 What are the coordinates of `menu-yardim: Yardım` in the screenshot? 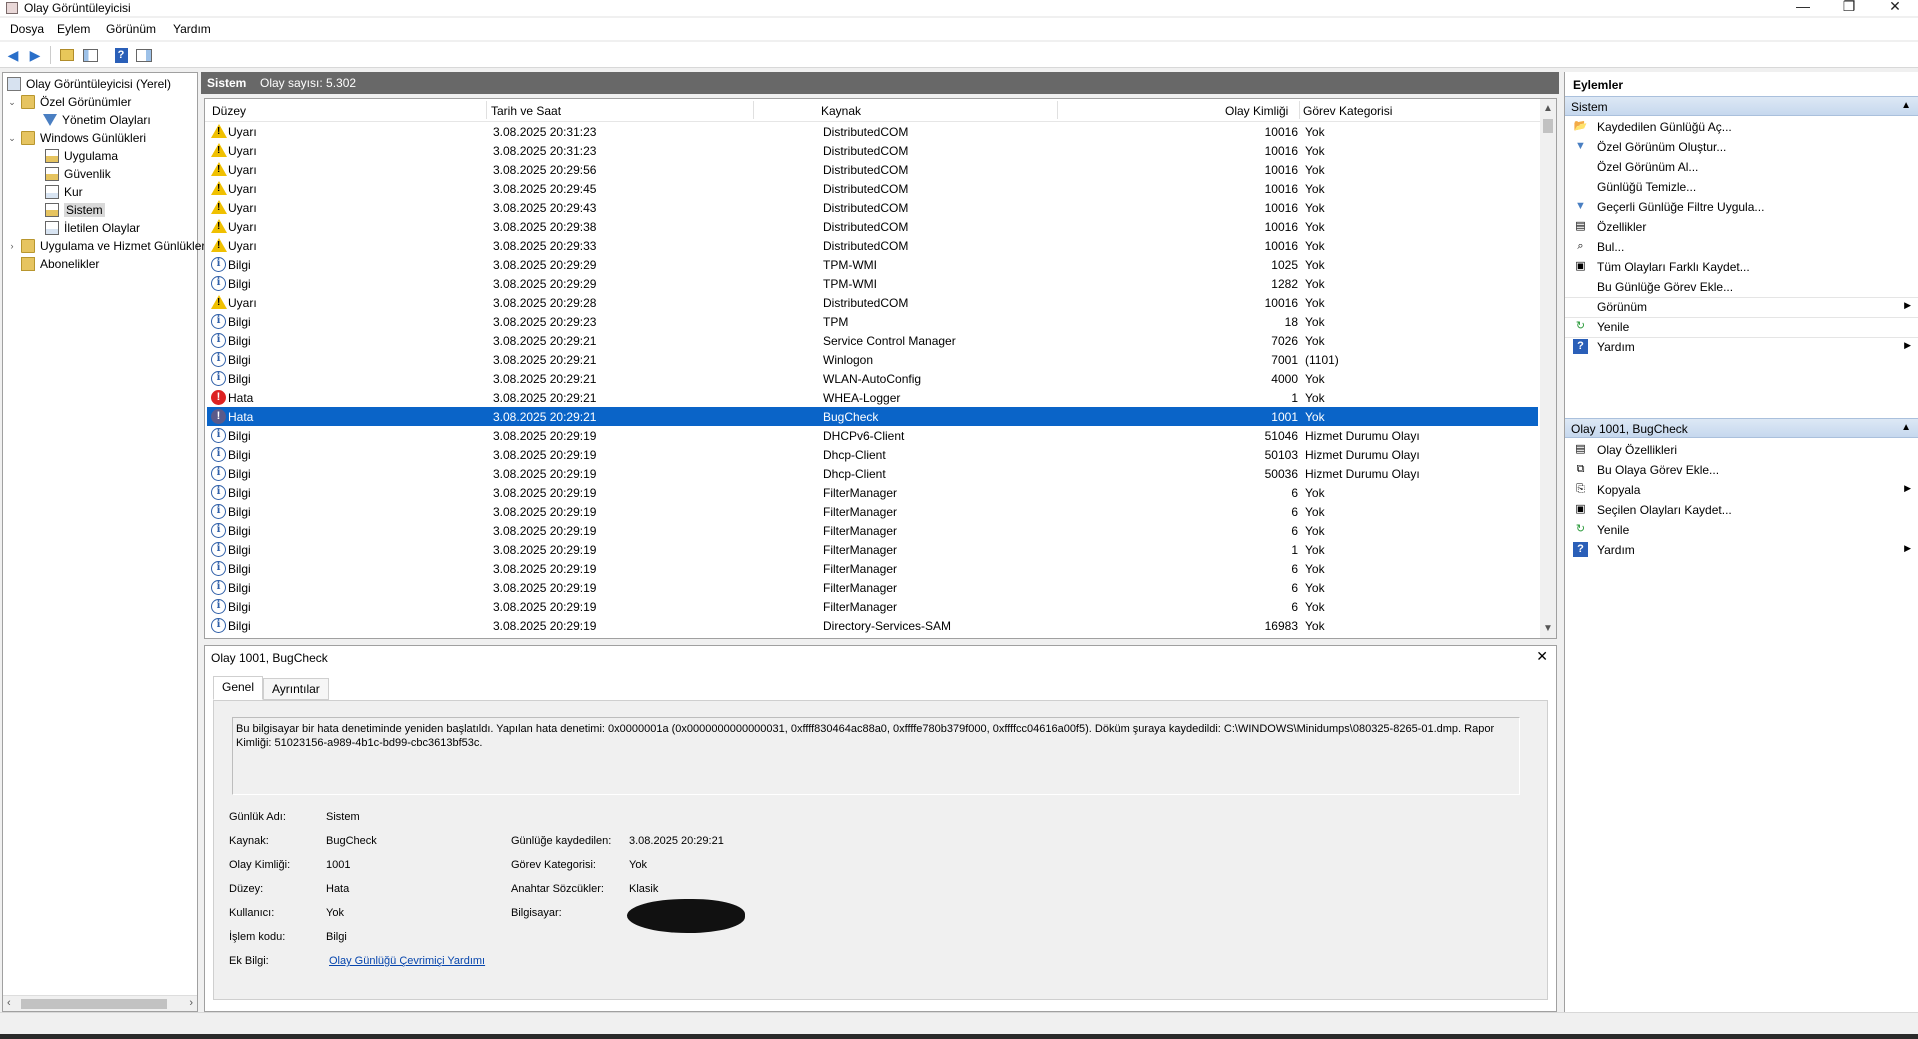 It's located at (192, 29).